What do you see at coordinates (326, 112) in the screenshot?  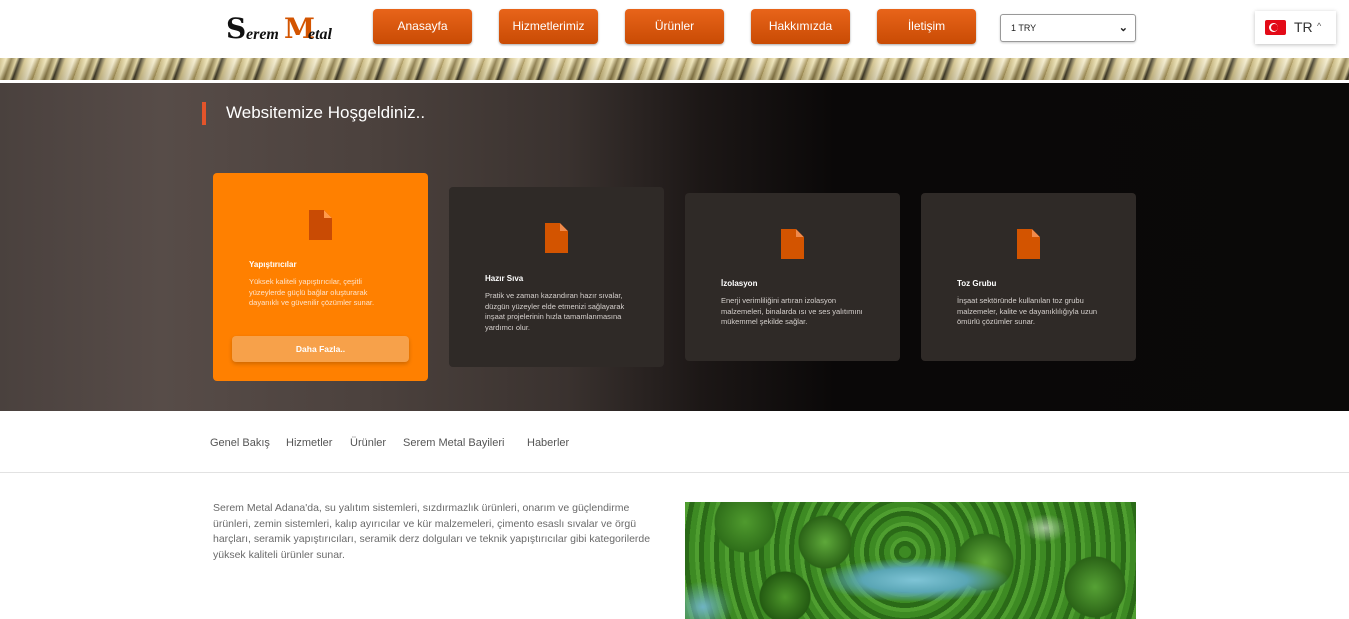 I see `hero-title: Websitemize Hoşgeldiniz..` at bounding box center [326, 112].